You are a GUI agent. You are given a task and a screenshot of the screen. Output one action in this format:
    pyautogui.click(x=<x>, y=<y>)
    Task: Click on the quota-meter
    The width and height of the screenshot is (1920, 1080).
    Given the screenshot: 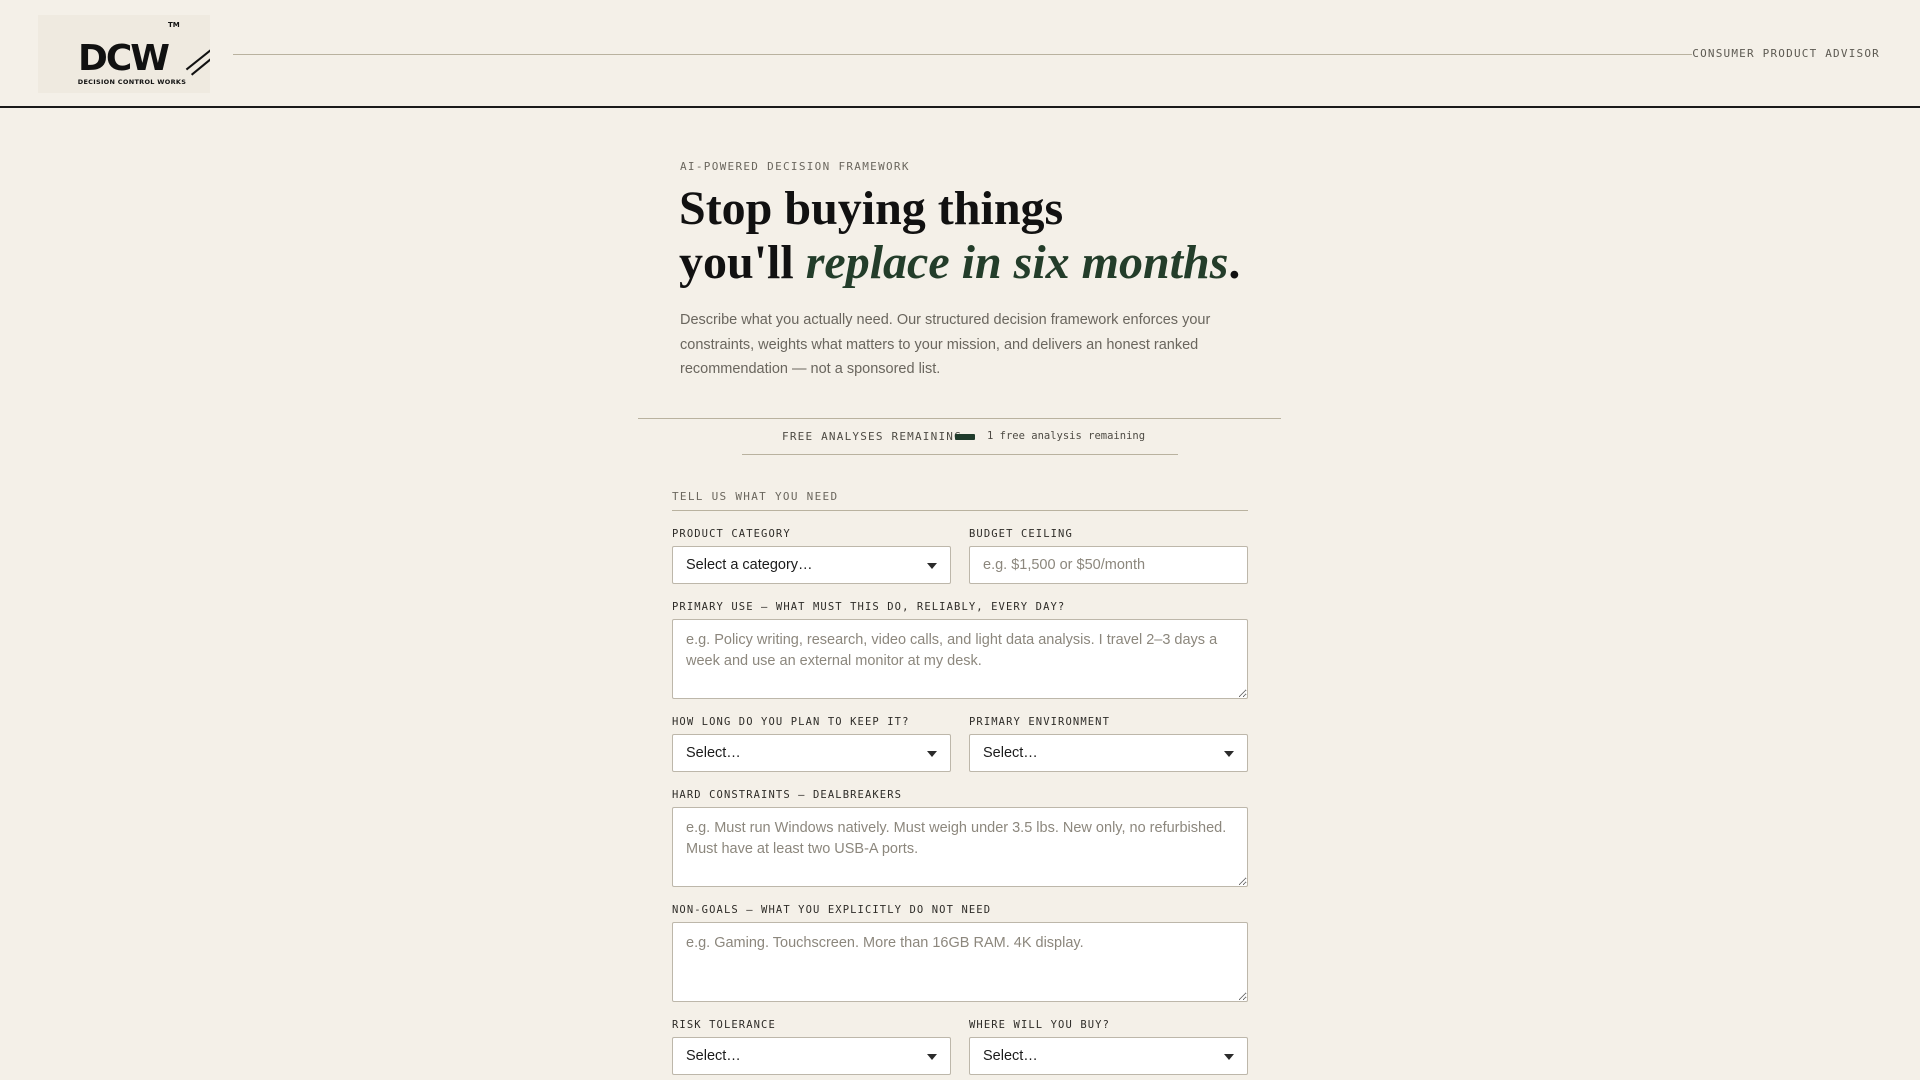 What is the action you would take?
    pyautogui.click(x=965, y=437)
    